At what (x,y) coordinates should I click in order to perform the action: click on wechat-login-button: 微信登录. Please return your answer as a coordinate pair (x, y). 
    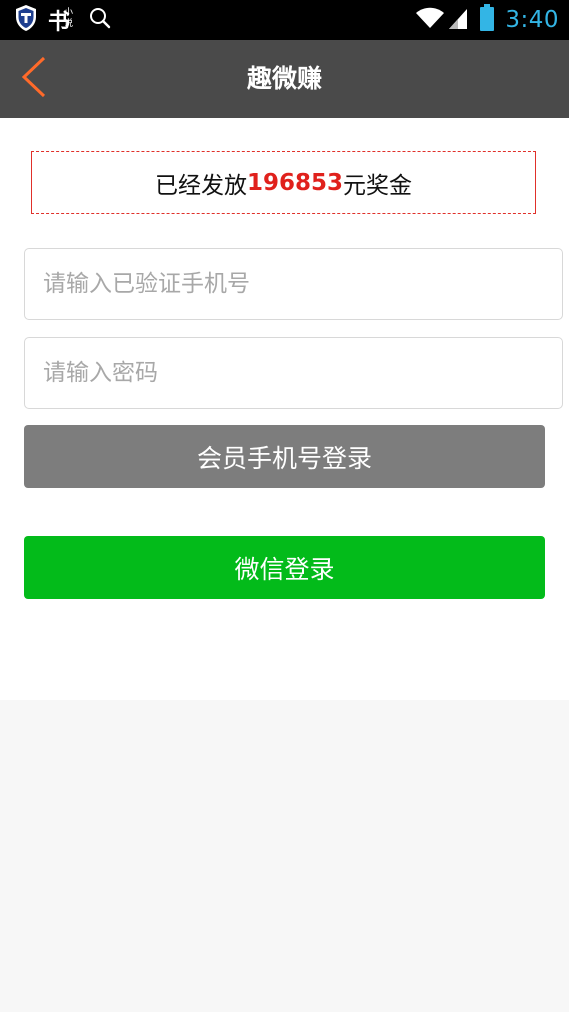
    Looking at the image, I should click on (284, 567).